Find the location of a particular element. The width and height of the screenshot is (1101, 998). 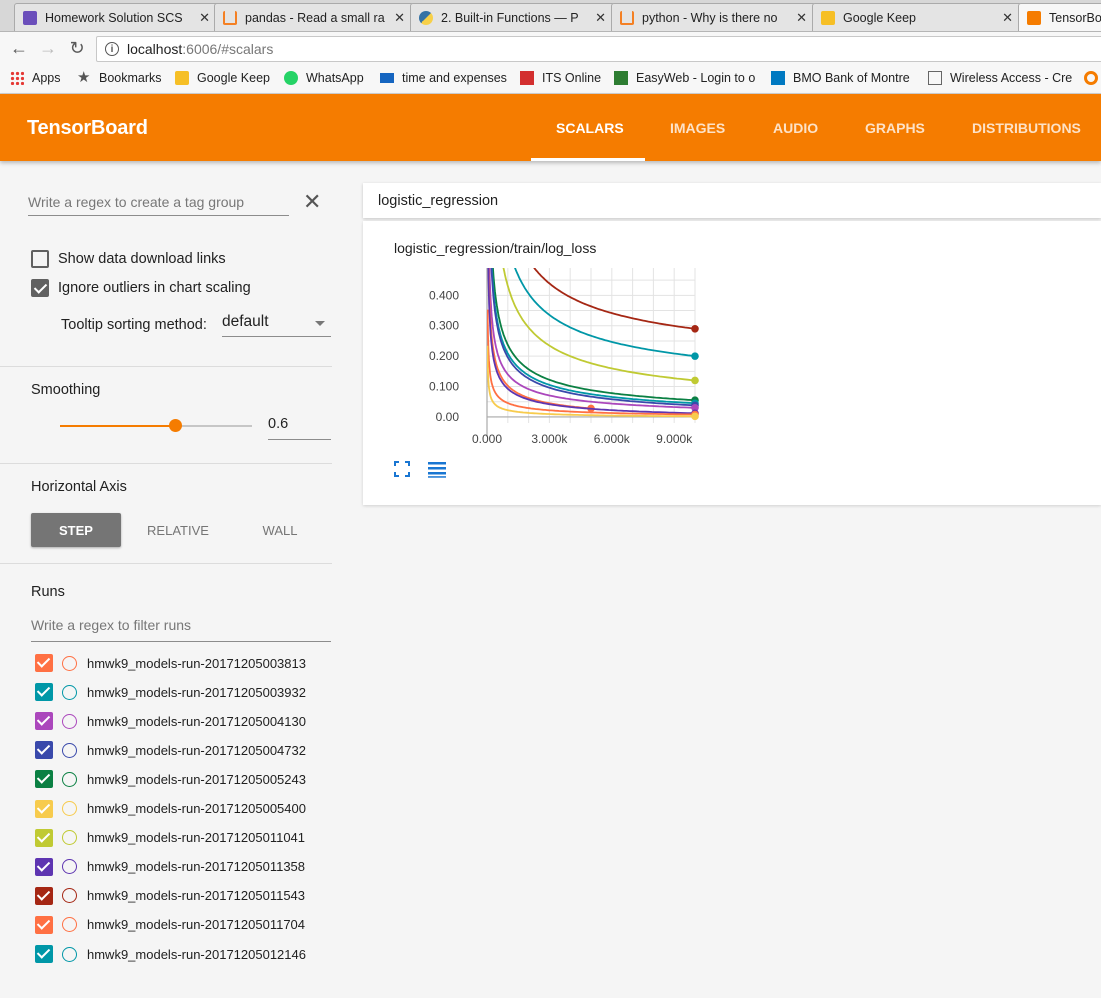

bookmark-time-expenses: time and expenses is located at coordinates (443, 78).